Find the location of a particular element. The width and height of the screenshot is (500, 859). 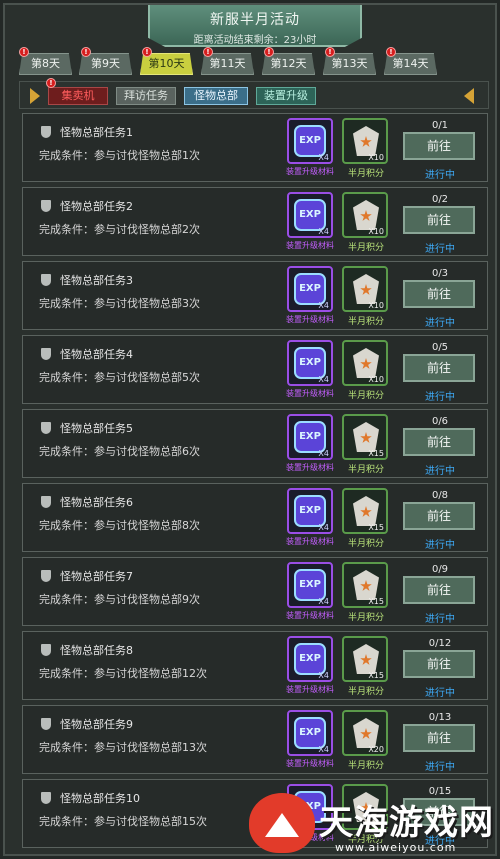

tab-category-3: 怪物总部 is located at coordinates (216, 96).